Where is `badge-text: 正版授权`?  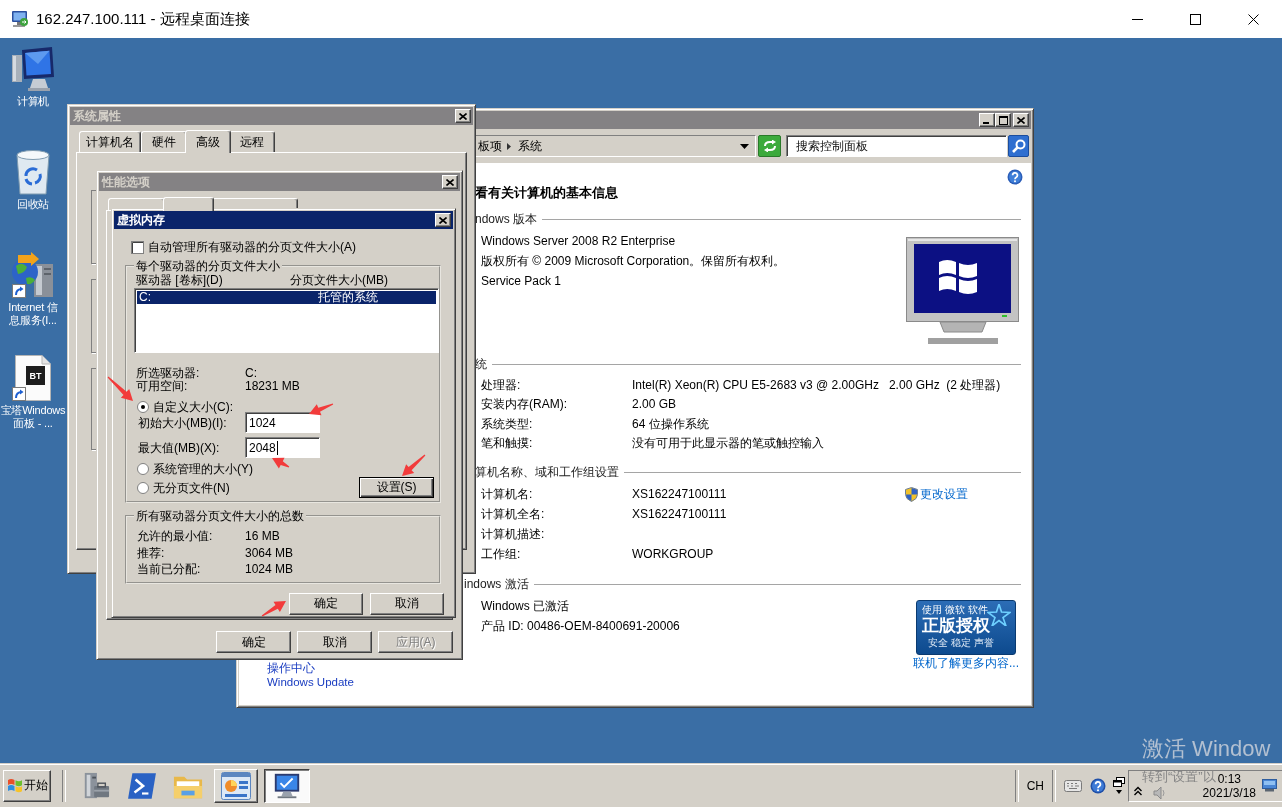
badge-text: 正版授权 is located at coordinates (956, 626).